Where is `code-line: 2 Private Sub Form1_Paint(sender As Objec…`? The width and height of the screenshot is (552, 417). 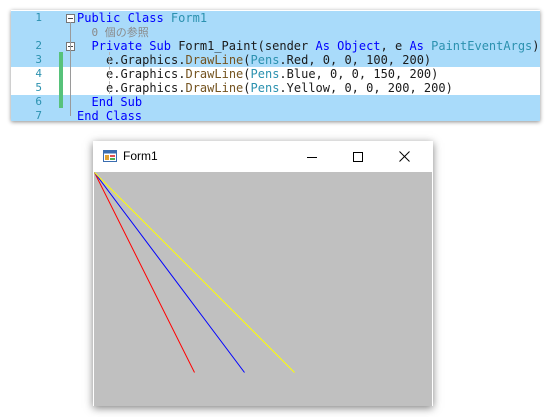 code-line: 2 Private Sub Form1_Paint(sender As Objec… is located at coordinates (275, 46).